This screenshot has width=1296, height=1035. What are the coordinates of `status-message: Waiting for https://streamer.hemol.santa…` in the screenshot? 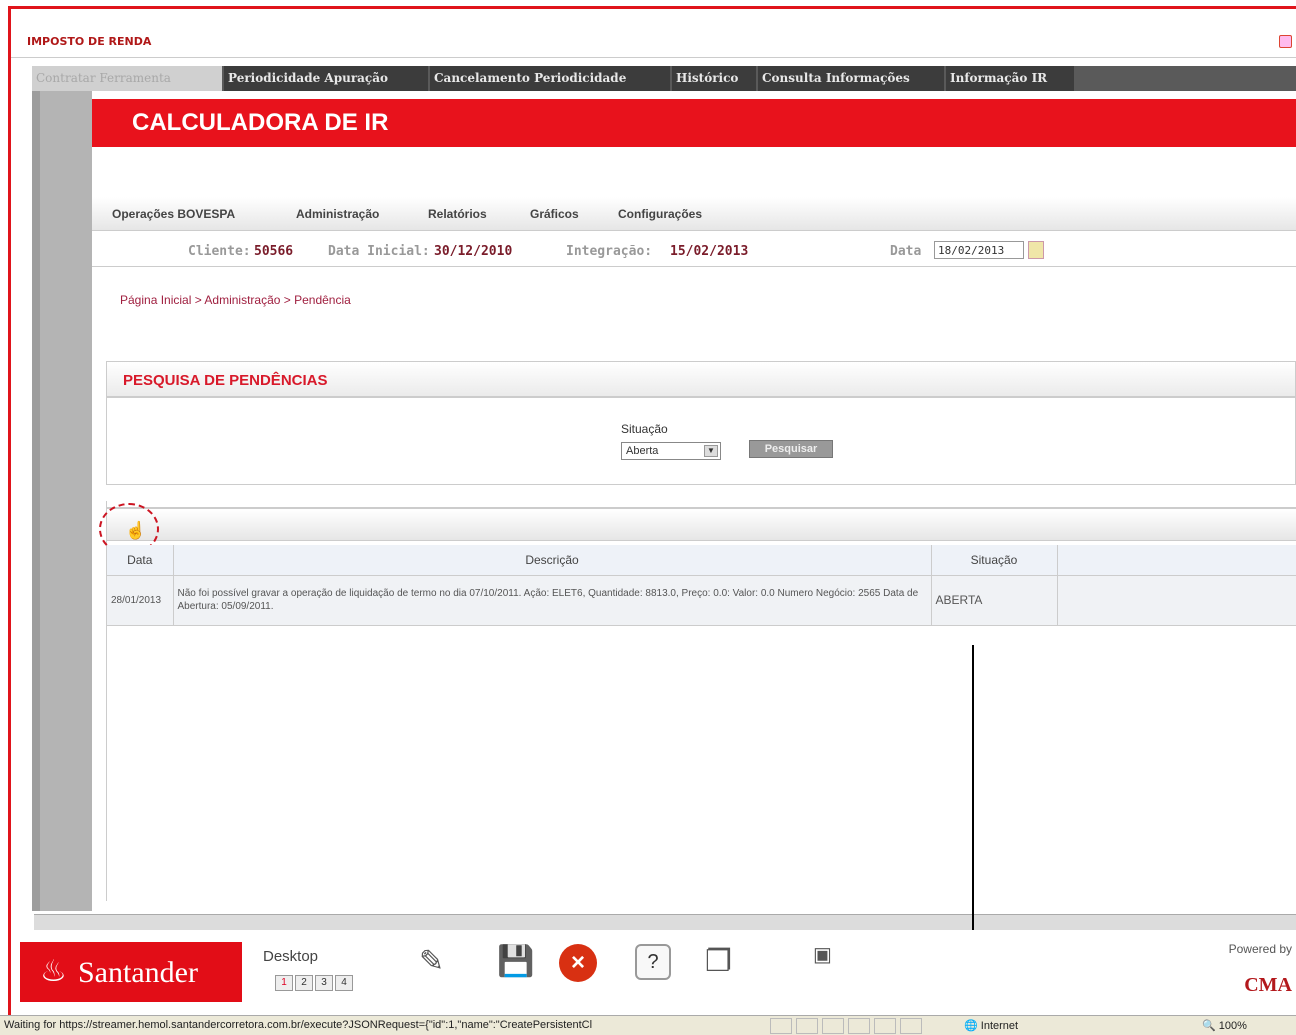 It's located at (298, 1025).